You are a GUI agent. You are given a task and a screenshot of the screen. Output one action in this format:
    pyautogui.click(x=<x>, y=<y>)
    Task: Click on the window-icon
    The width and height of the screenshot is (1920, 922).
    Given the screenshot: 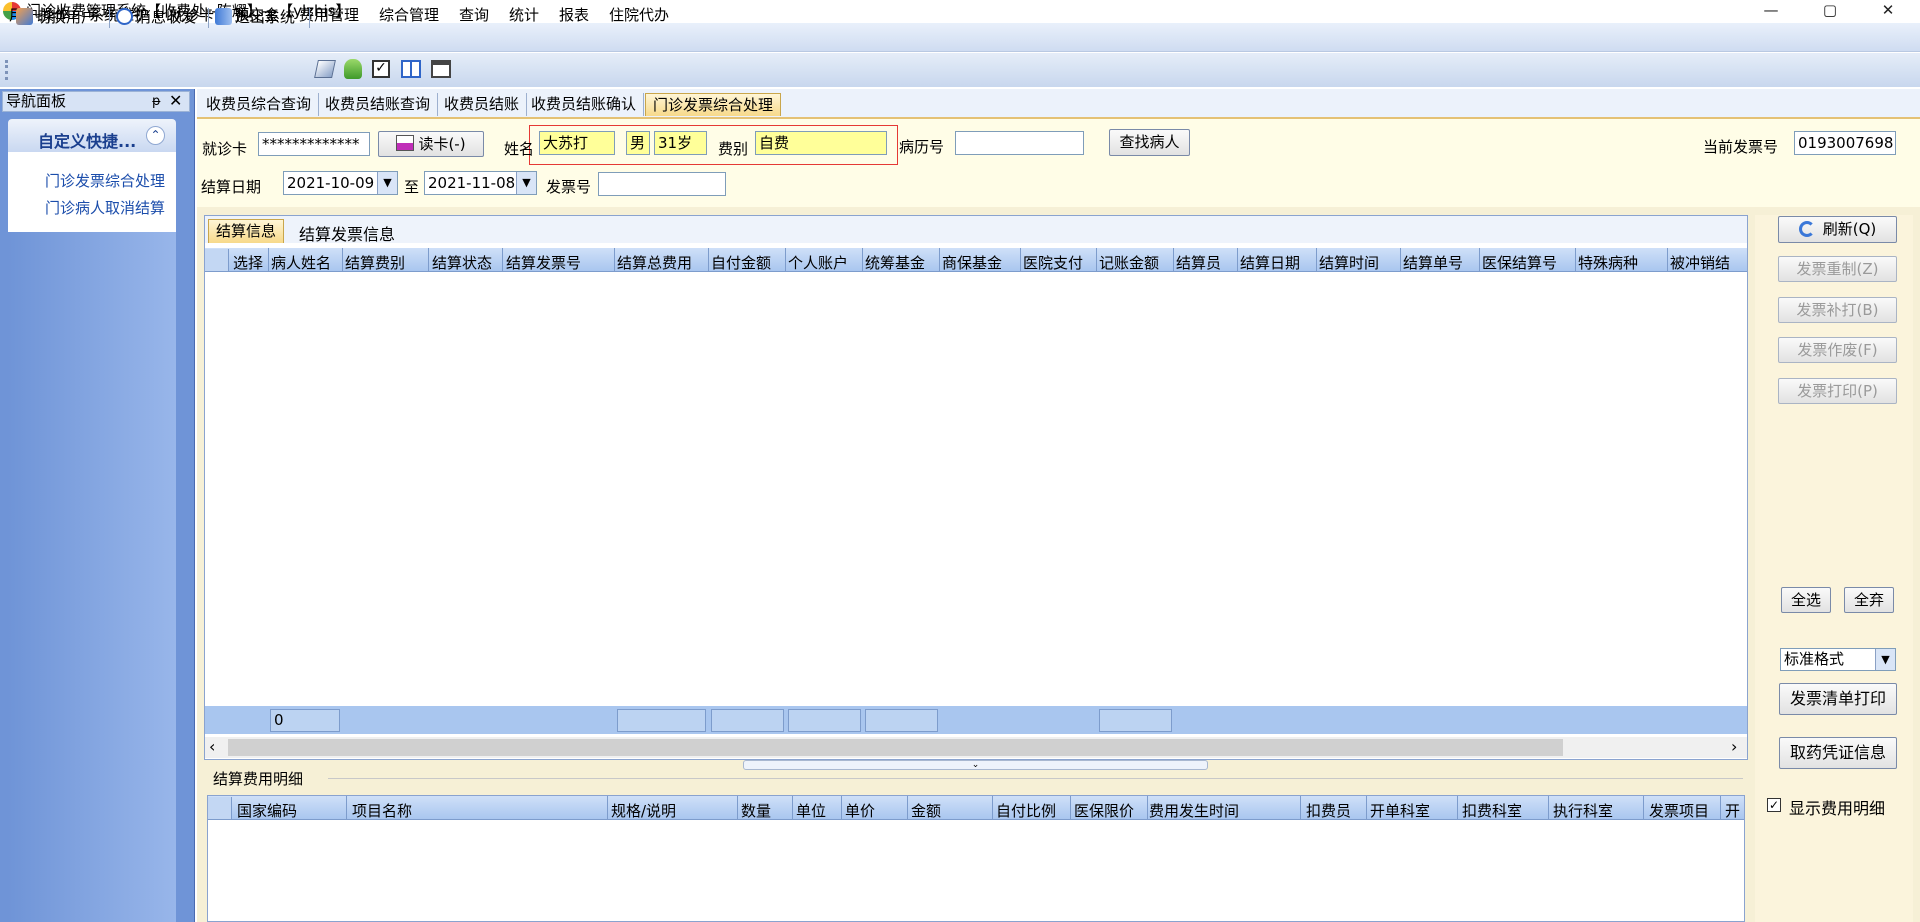 What is the action you would take?
    pyautogui.click(x=441, y=69)
    